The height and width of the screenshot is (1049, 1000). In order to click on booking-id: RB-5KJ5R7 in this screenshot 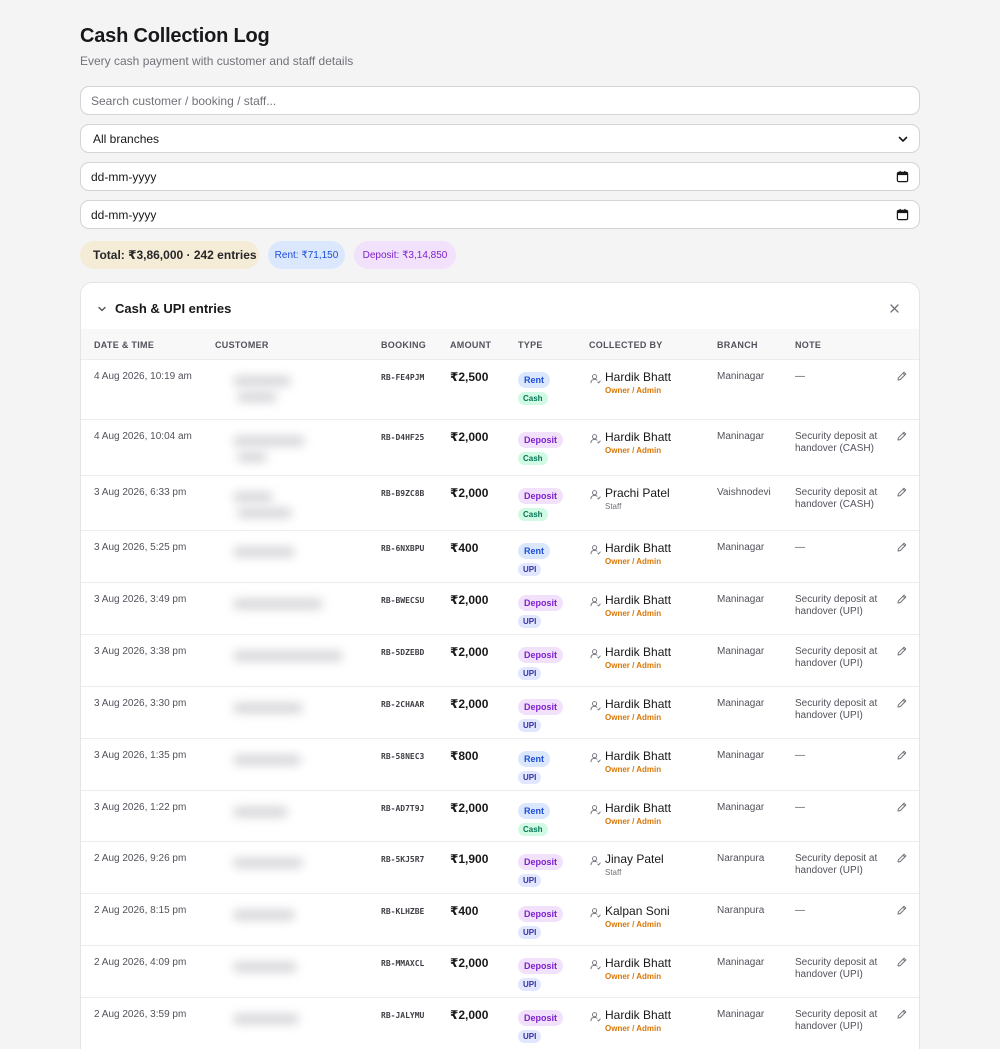, I will do `click(407, 860)`.